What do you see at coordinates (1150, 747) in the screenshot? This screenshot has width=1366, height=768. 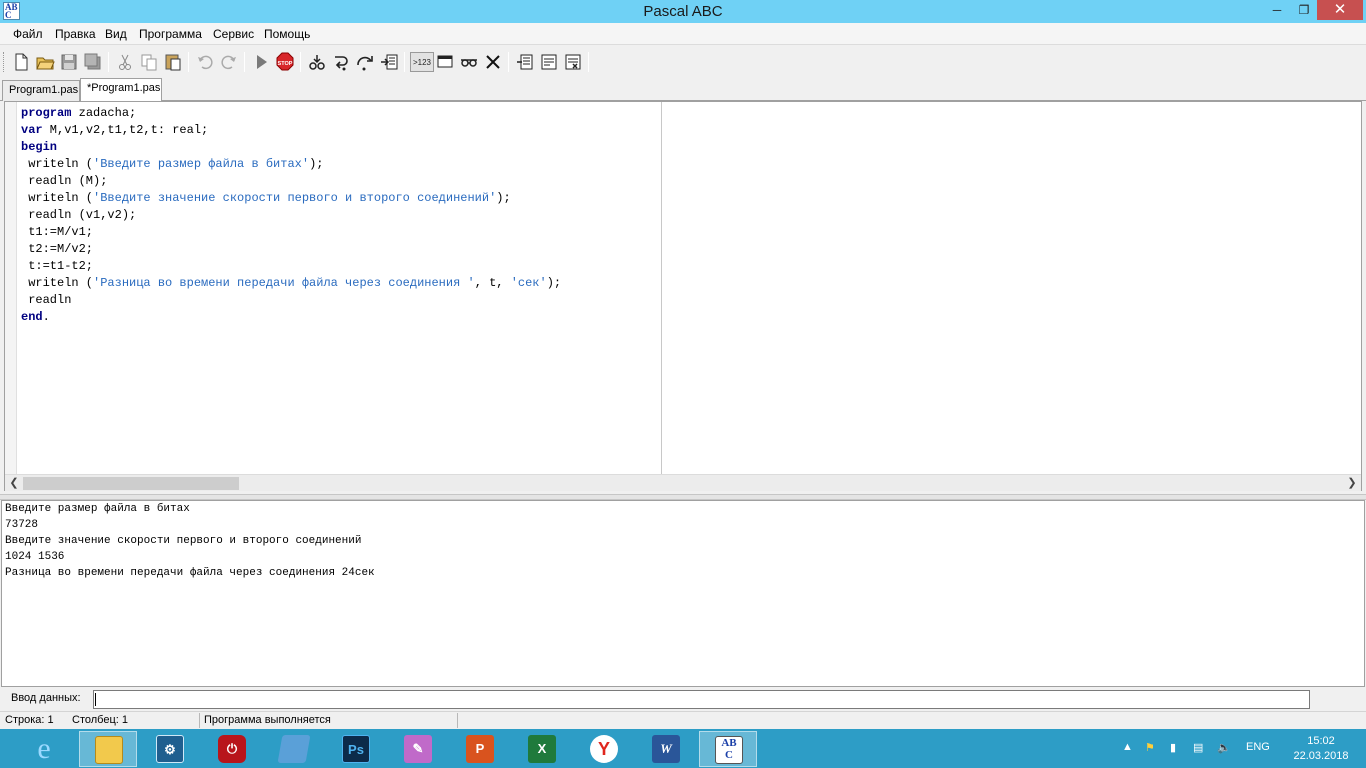 I see `action-center-flag-icon: ⚑` at bounding box center [1150, 747].